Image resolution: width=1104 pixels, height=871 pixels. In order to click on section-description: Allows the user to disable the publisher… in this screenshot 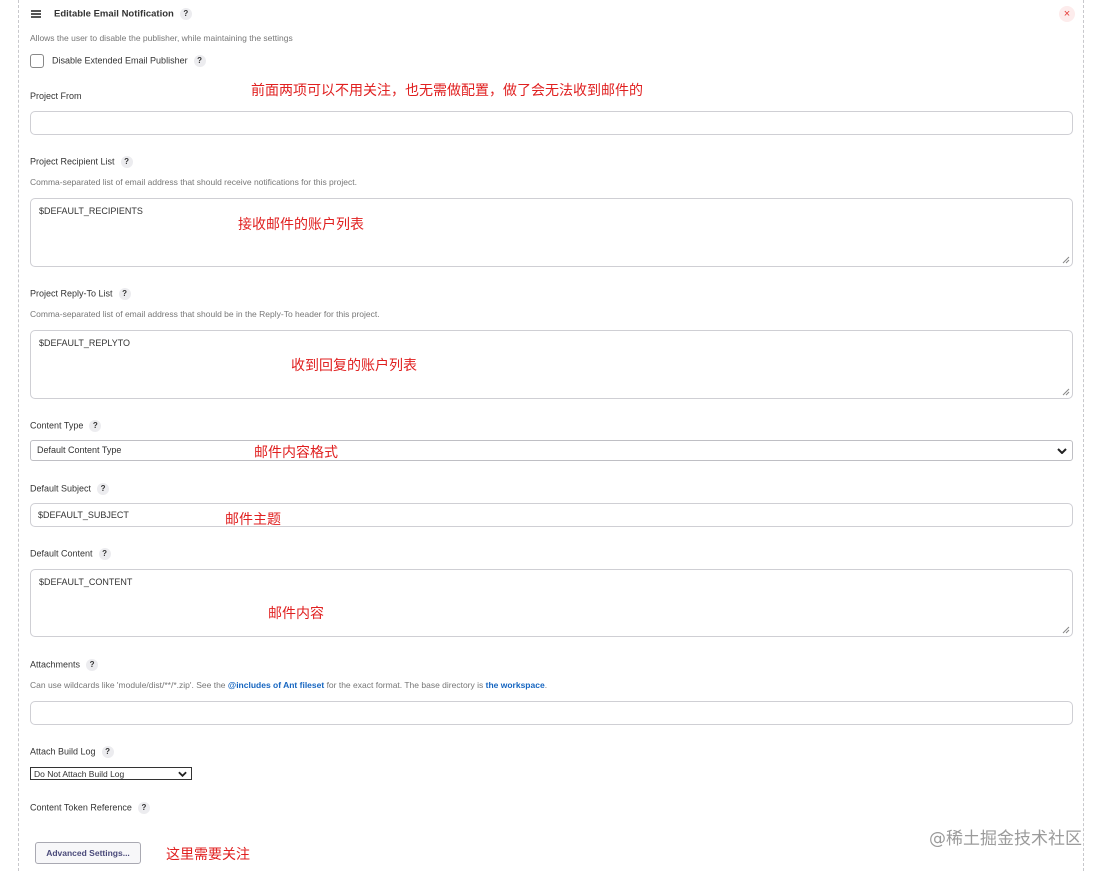, I will do `click(161, 38)`.